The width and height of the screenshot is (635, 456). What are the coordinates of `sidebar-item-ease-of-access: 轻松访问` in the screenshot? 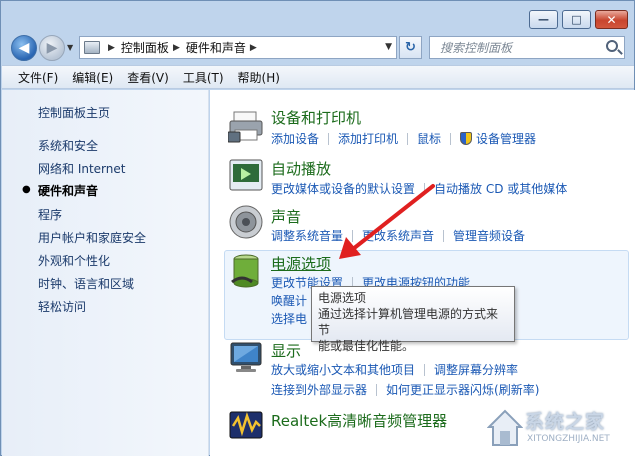 It's located at (62, 306).